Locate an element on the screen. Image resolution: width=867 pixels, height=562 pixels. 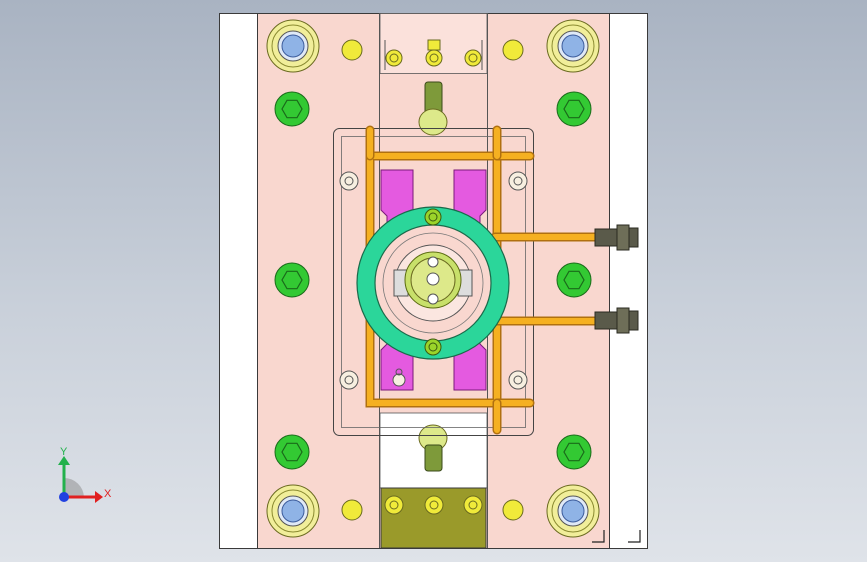
guide-bushing-bottom-right is located at coordinates (573, 511).